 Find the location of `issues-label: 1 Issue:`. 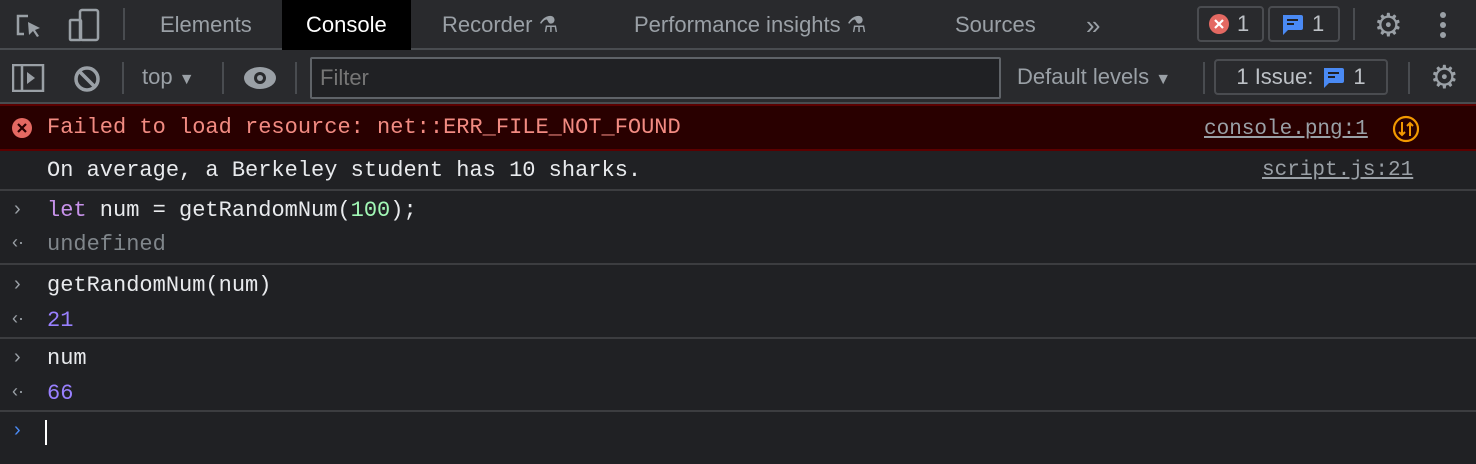

issues-label: 1 Issue: is located at coordinates (1275, 76).